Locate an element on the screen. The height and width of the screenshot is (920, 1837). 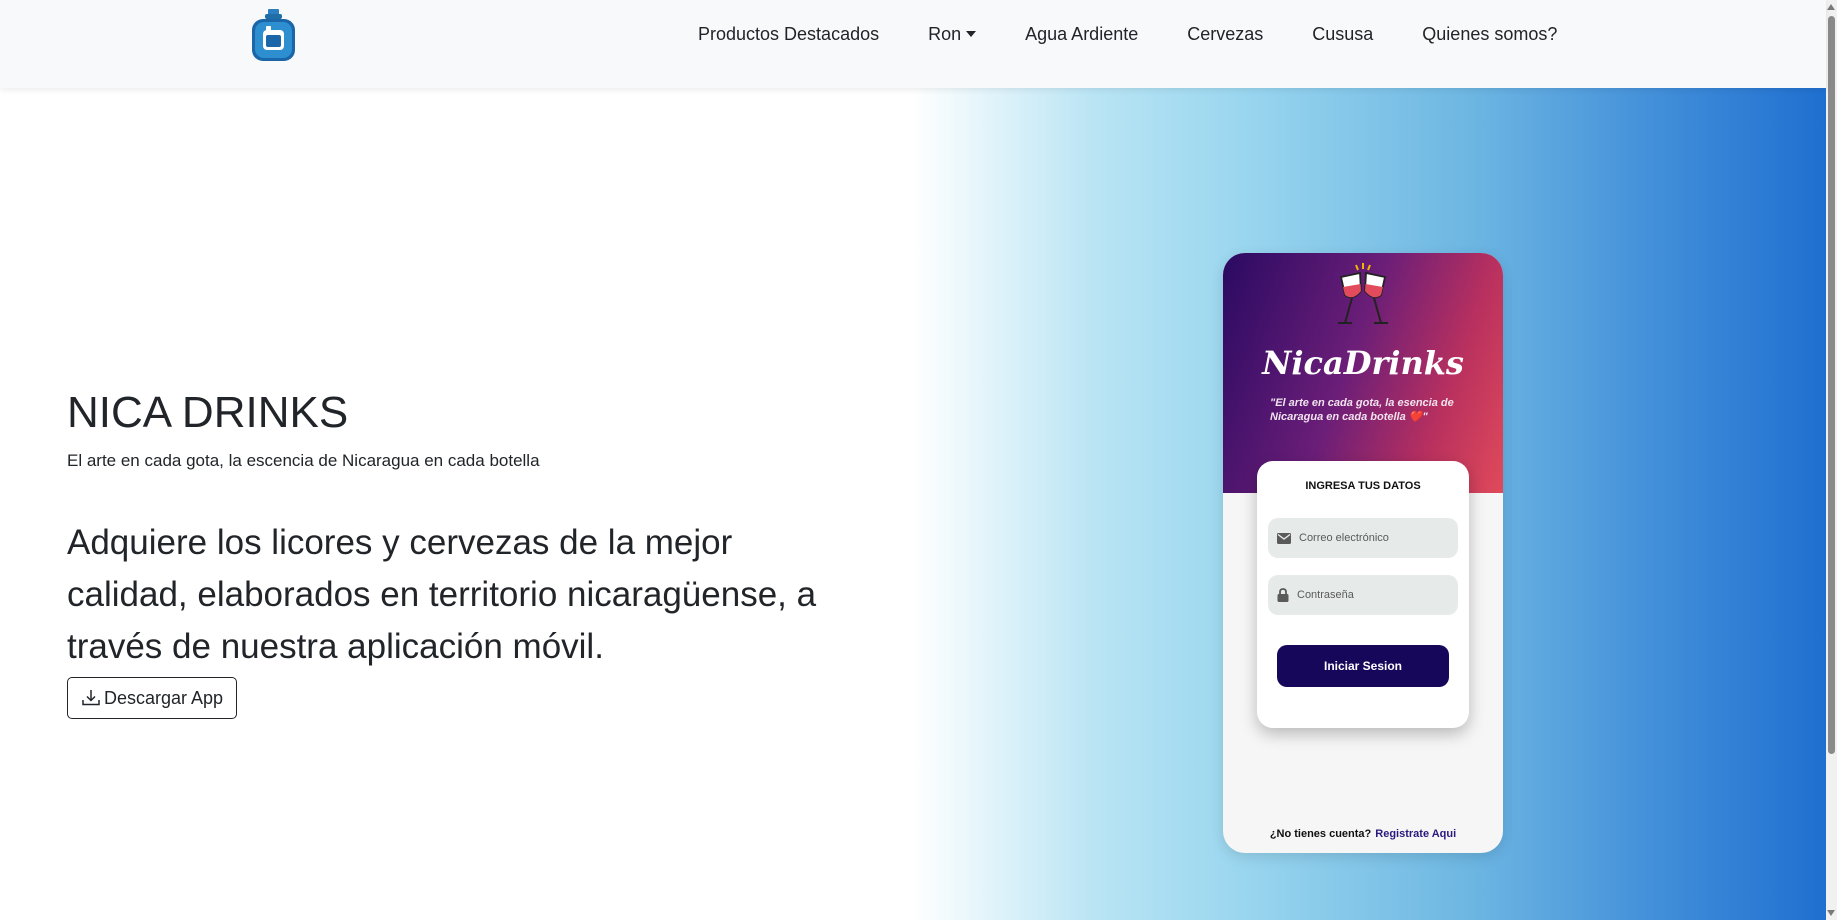
nav-label: Cervezas is located at coordinates (1225, 33).